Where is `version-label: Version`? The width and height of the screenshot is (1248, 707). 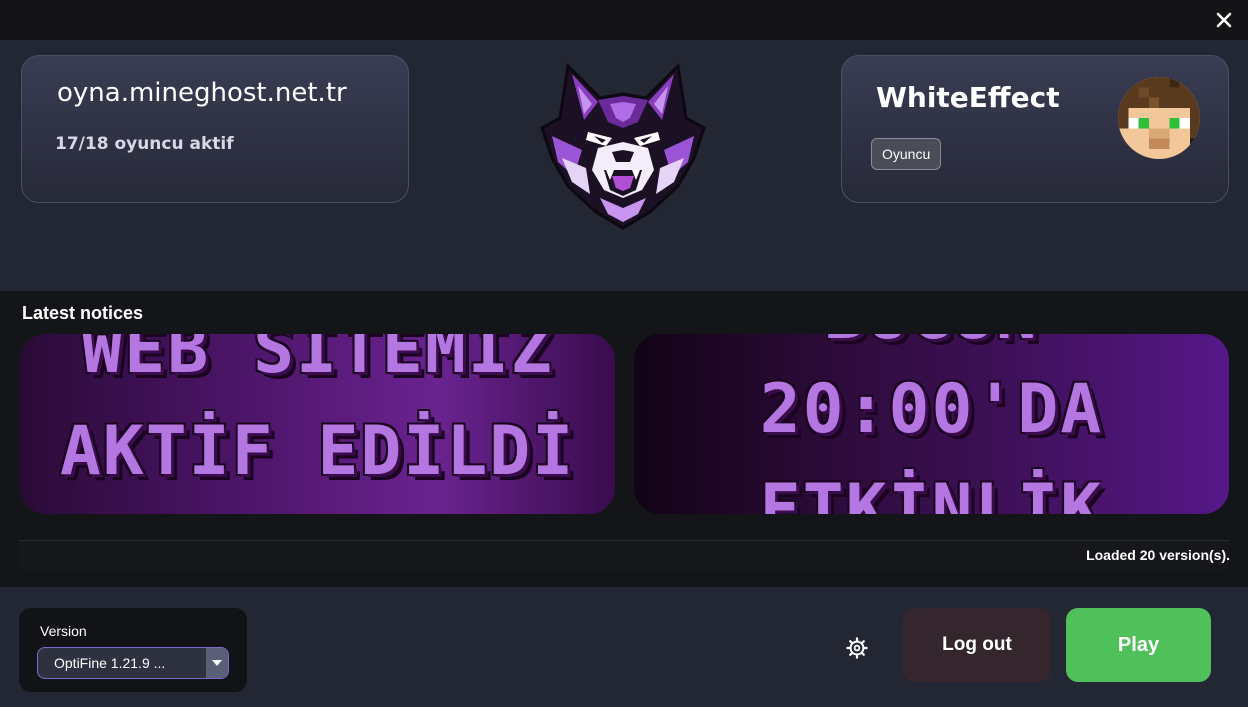
version-label: Version is located at coordinates (63, 631).